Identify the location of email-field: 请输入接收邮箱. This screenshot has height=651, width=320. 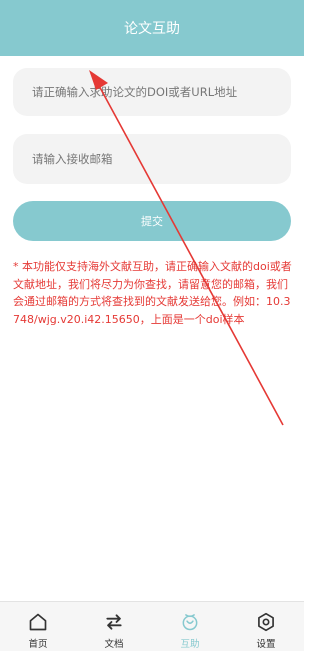
(152, 159).